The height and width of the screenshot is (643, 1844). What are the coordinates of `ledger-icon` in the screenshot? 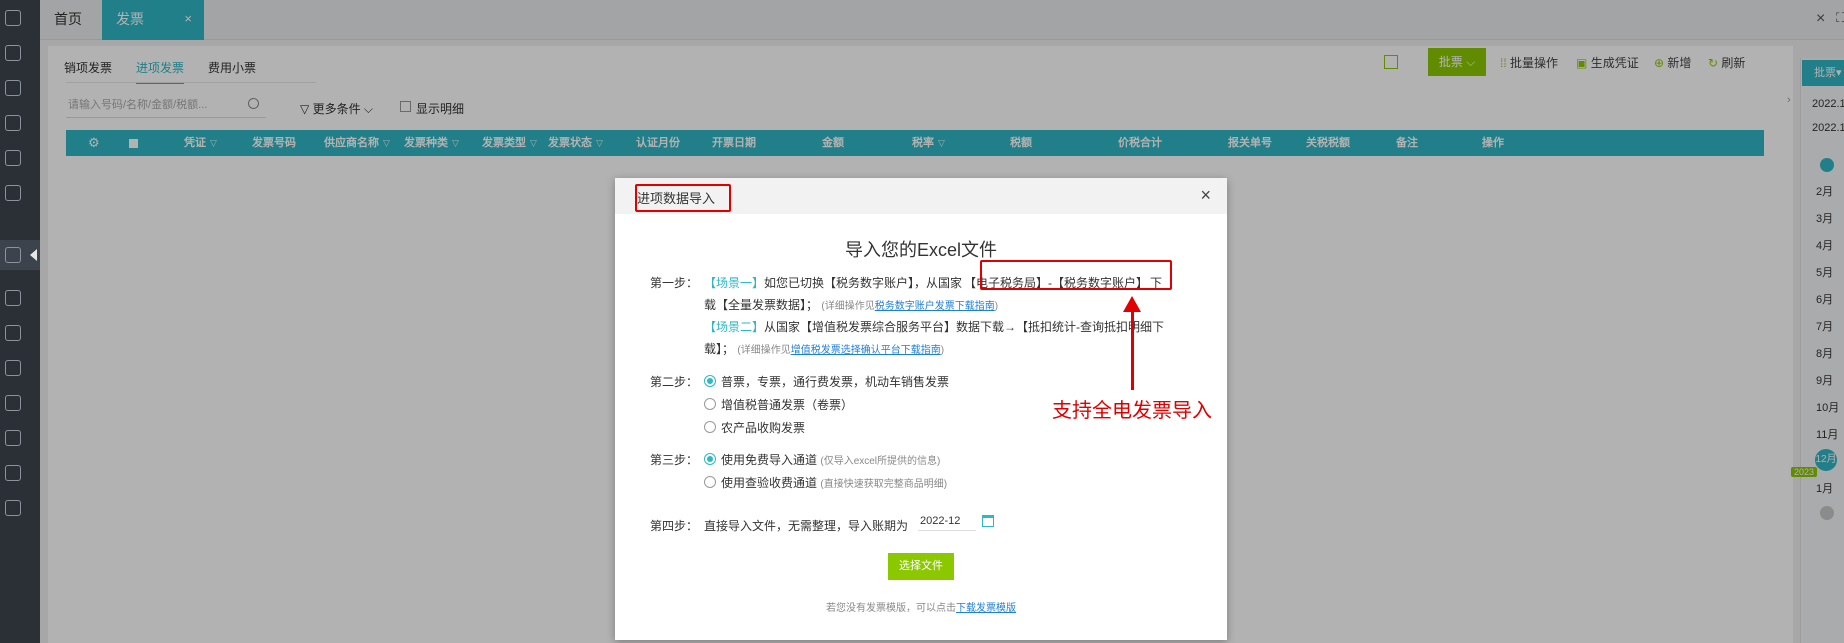 It's located at (13, 158).